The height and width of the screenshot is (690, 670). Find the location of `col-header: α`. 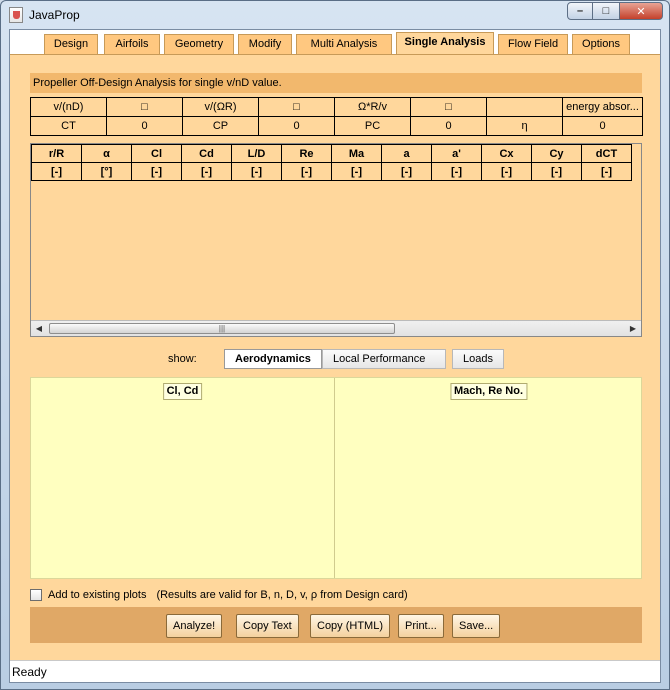

col-header: α is located at coordinates (106, 153).